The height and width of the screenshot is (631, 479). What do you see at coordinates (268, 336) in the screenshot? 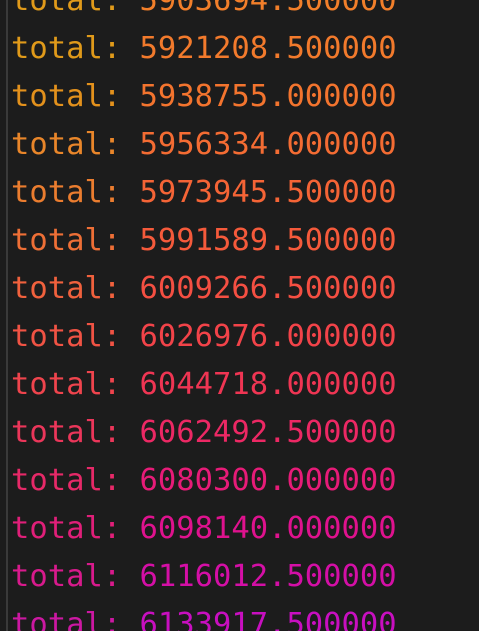
I see `total-value: 6026976.000000` at bounding box center [268, 336].